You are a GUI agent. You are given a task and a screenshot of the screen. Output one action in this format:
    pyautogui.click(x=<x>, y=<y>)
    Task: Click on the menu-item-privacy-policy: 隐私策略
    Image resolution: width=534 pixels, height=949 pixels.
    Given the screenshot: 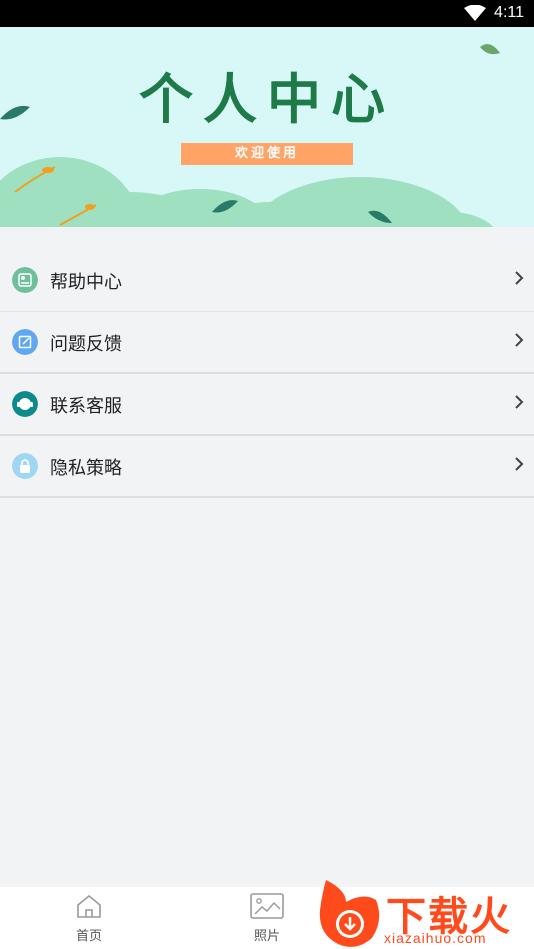 What is the action you would take?
    pyautogui.click(x=267, y=467)
    